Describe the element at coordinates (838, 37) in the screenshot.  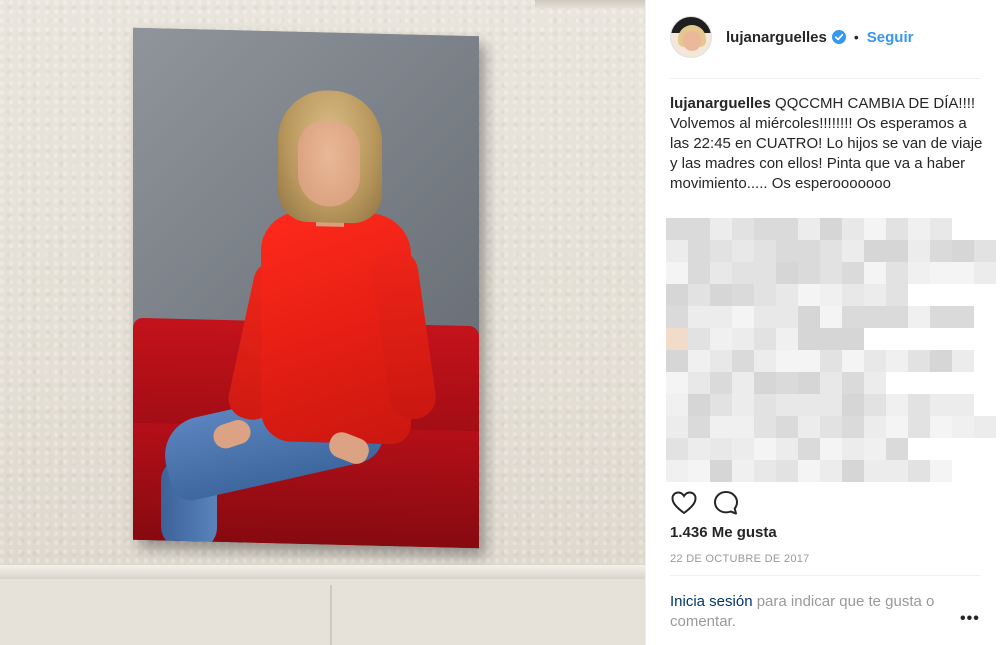
I see `verified-badge-icon` at that location.